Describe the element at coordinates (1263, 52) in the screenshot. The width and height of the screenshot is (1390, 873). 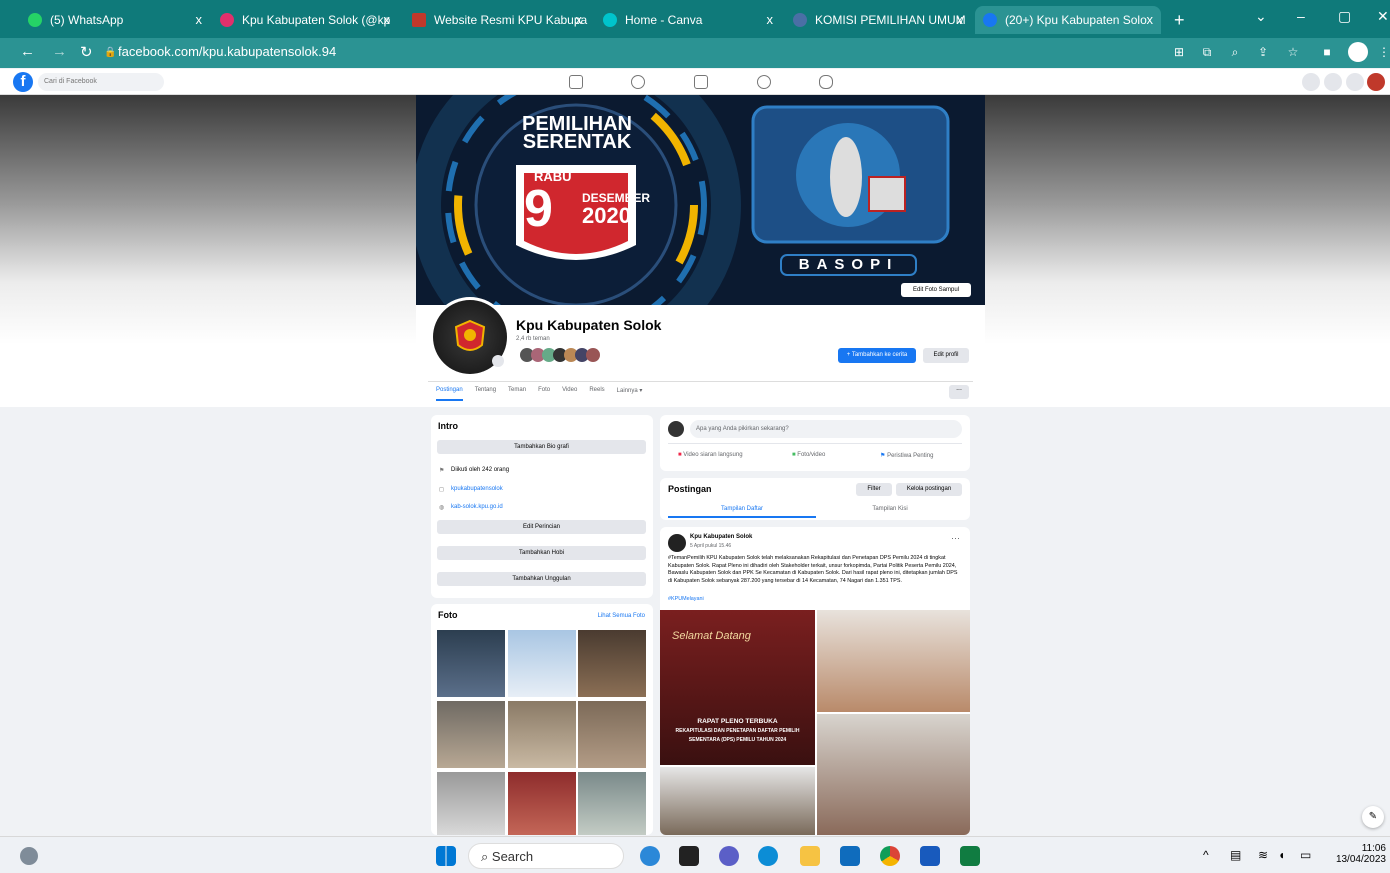
I see `share-icon: ⇪` at that location.